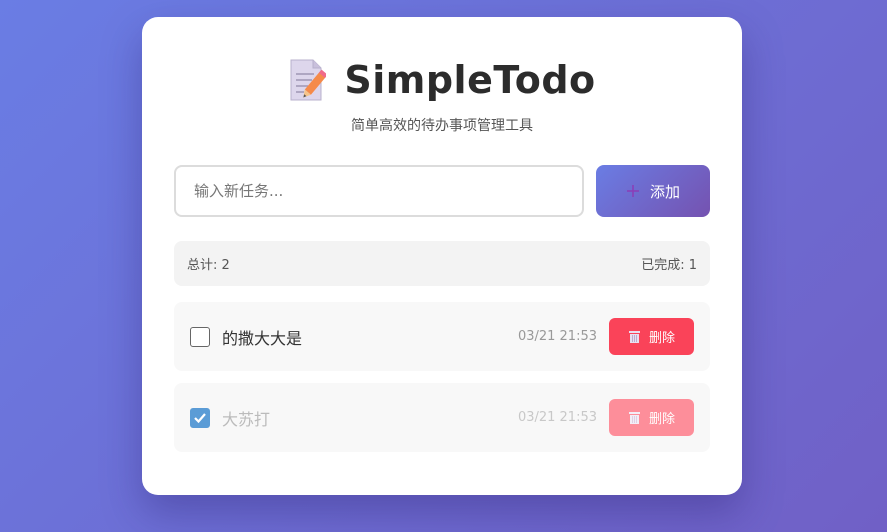 The image size is (887, 532). Describe the element at coordinates (470, 80) in the screenshot. I see `app-title: SimpleTodo` at that location.